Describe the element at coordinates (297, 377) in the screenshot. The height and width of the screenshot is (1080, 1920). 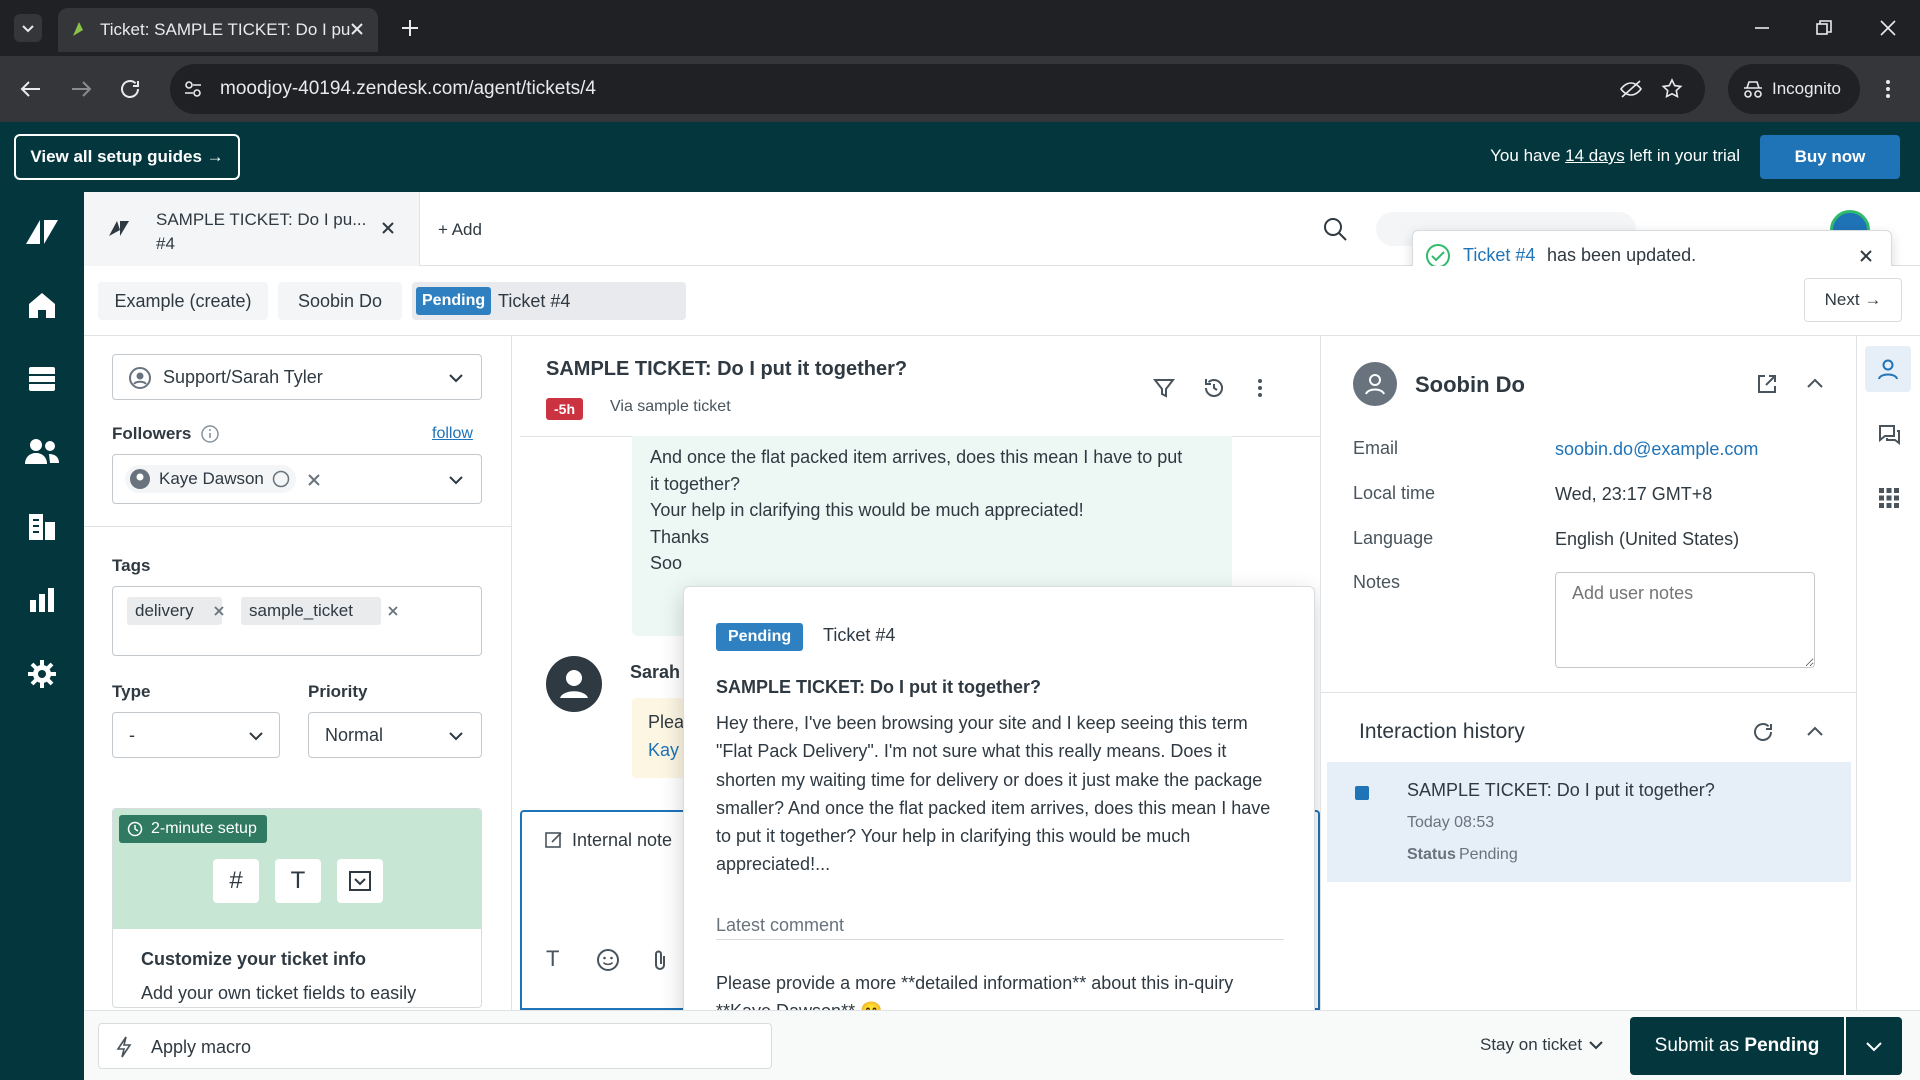
I see `assignee-select: Support/Sarah Tyler` at that location.